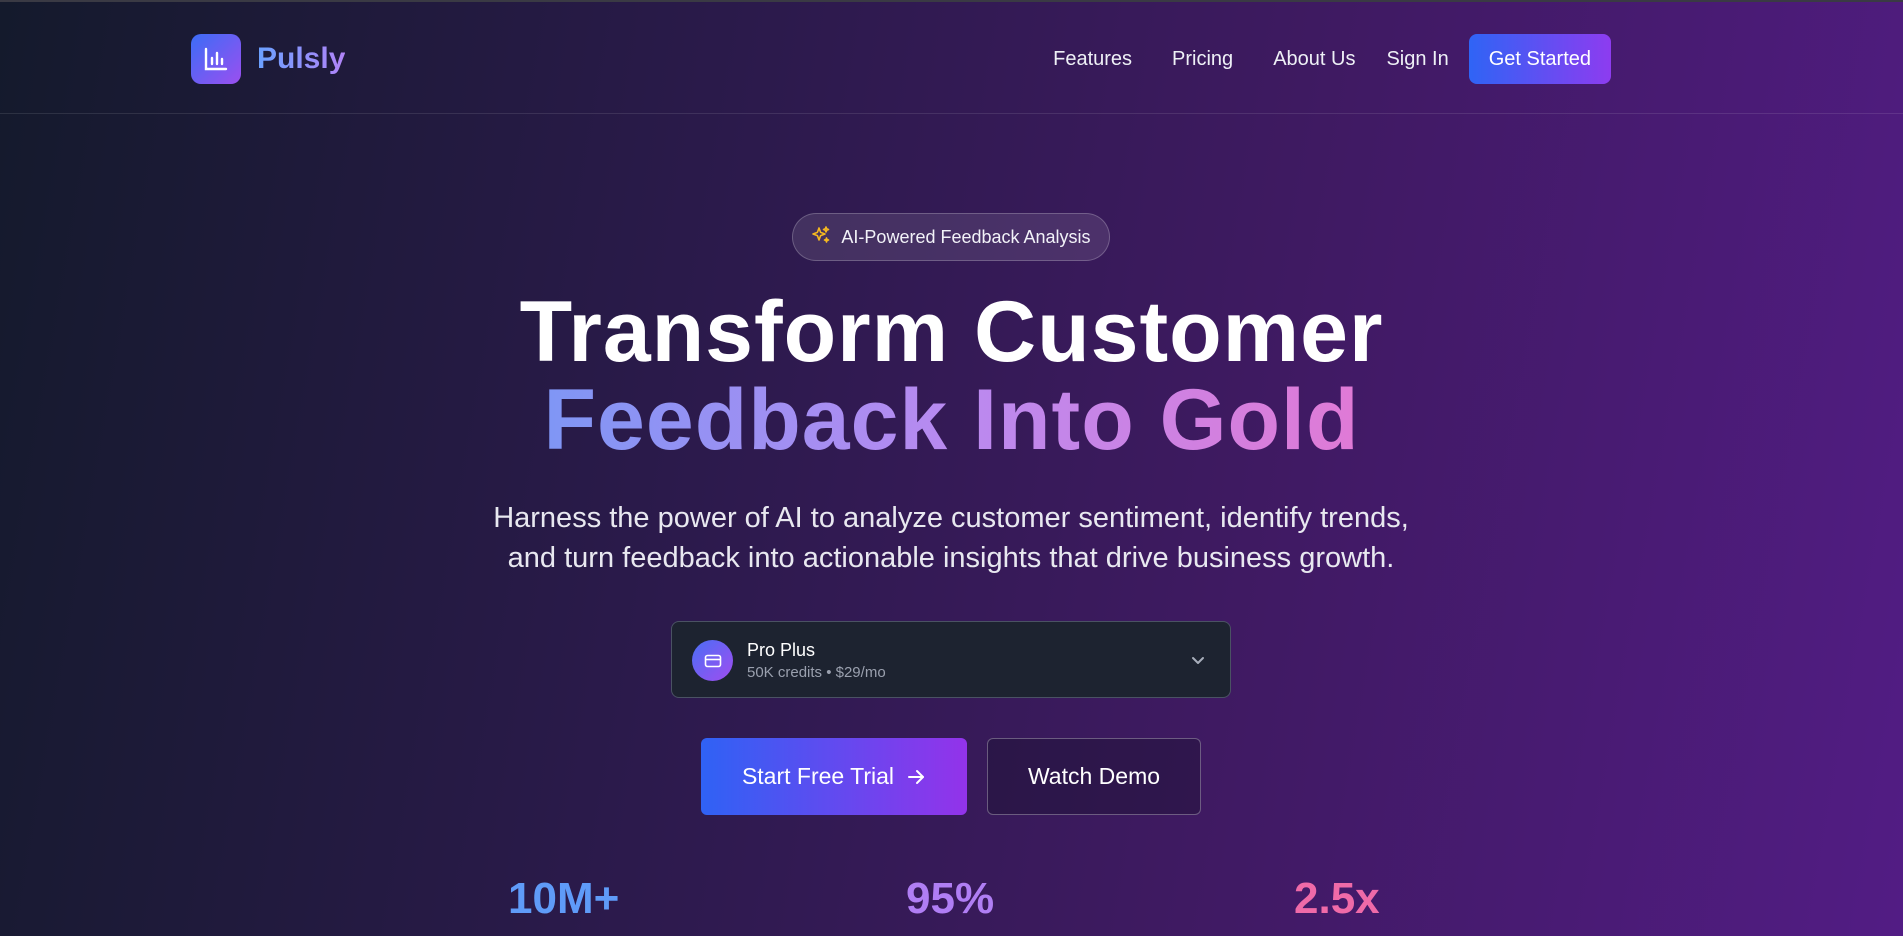 This screenshot has width=1903, height=936. I want to click on credit-card-icon, so click(712, 660).